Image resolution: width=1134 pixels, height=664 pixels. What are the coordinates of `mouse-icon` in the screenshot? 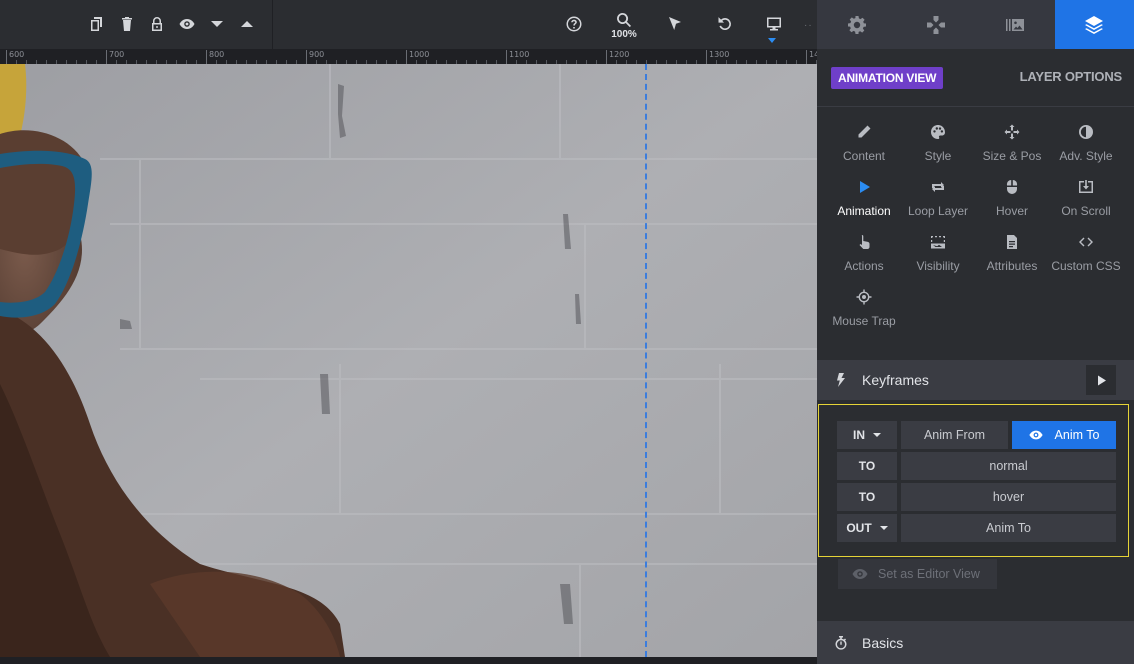 It's located at (1012, 186).